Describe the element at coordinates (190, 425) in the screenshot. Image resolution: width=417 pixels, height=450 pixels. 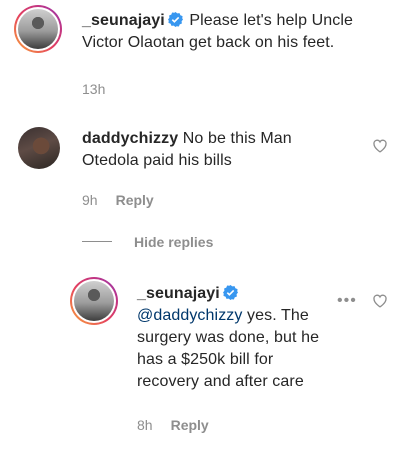
I see `reply-reply-button: Reply` at that location.